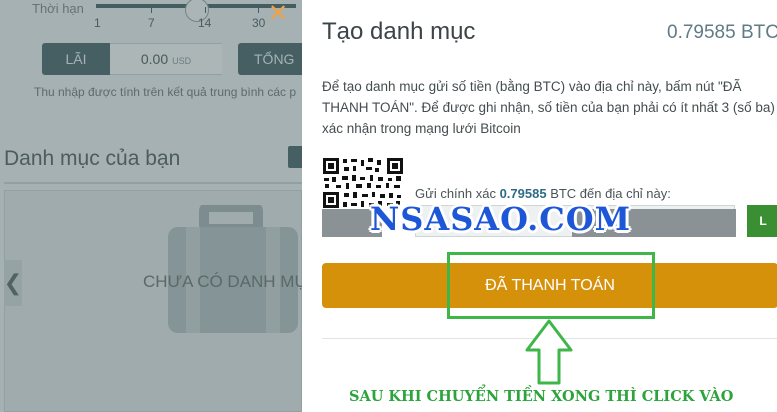 The image size is (777, 412). What do you see at coordinates (762, 221) in the screenshot?
I see `copy-address-button: L` at bounding box center [762, 221].